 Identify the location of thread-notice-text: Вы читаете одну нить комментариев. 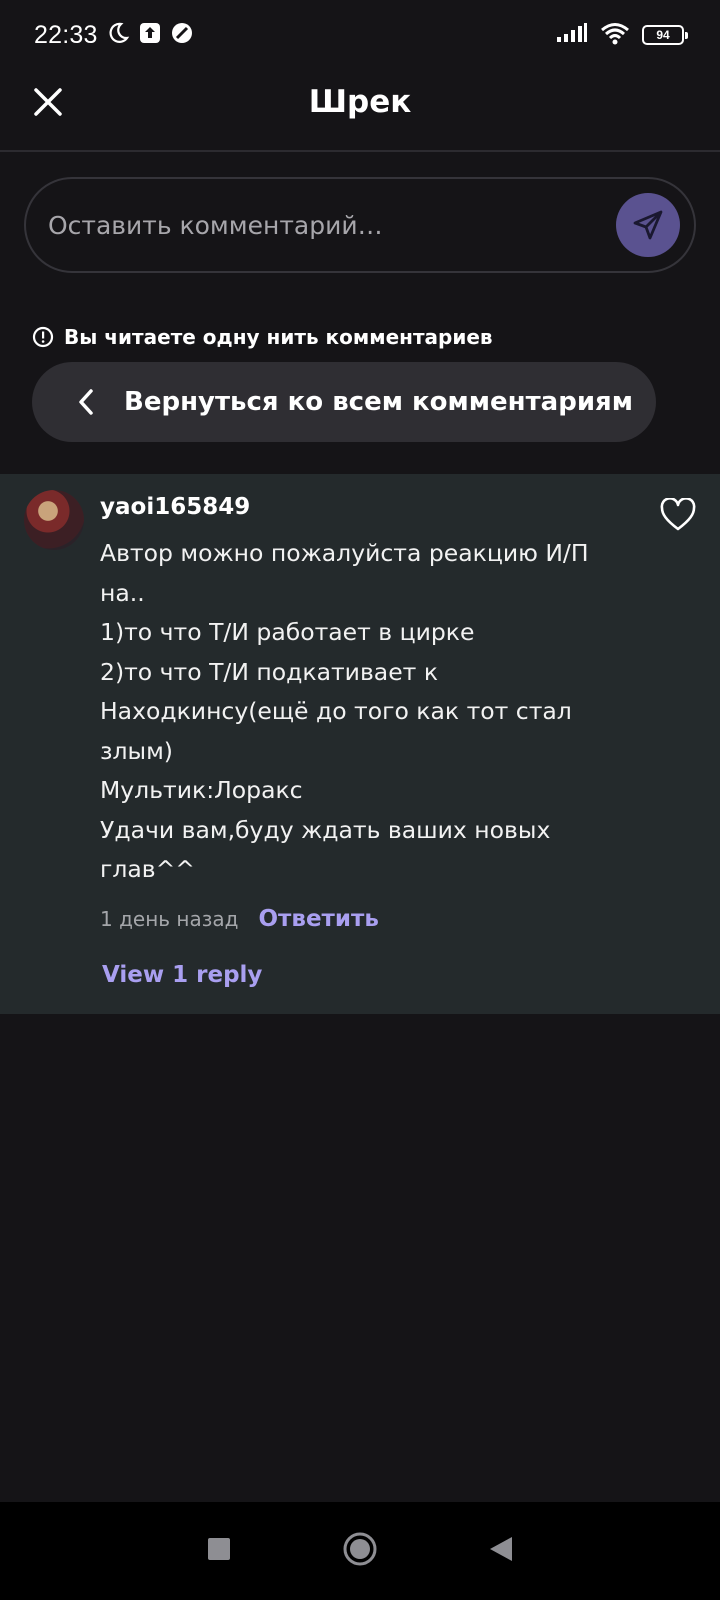
(278, 337).